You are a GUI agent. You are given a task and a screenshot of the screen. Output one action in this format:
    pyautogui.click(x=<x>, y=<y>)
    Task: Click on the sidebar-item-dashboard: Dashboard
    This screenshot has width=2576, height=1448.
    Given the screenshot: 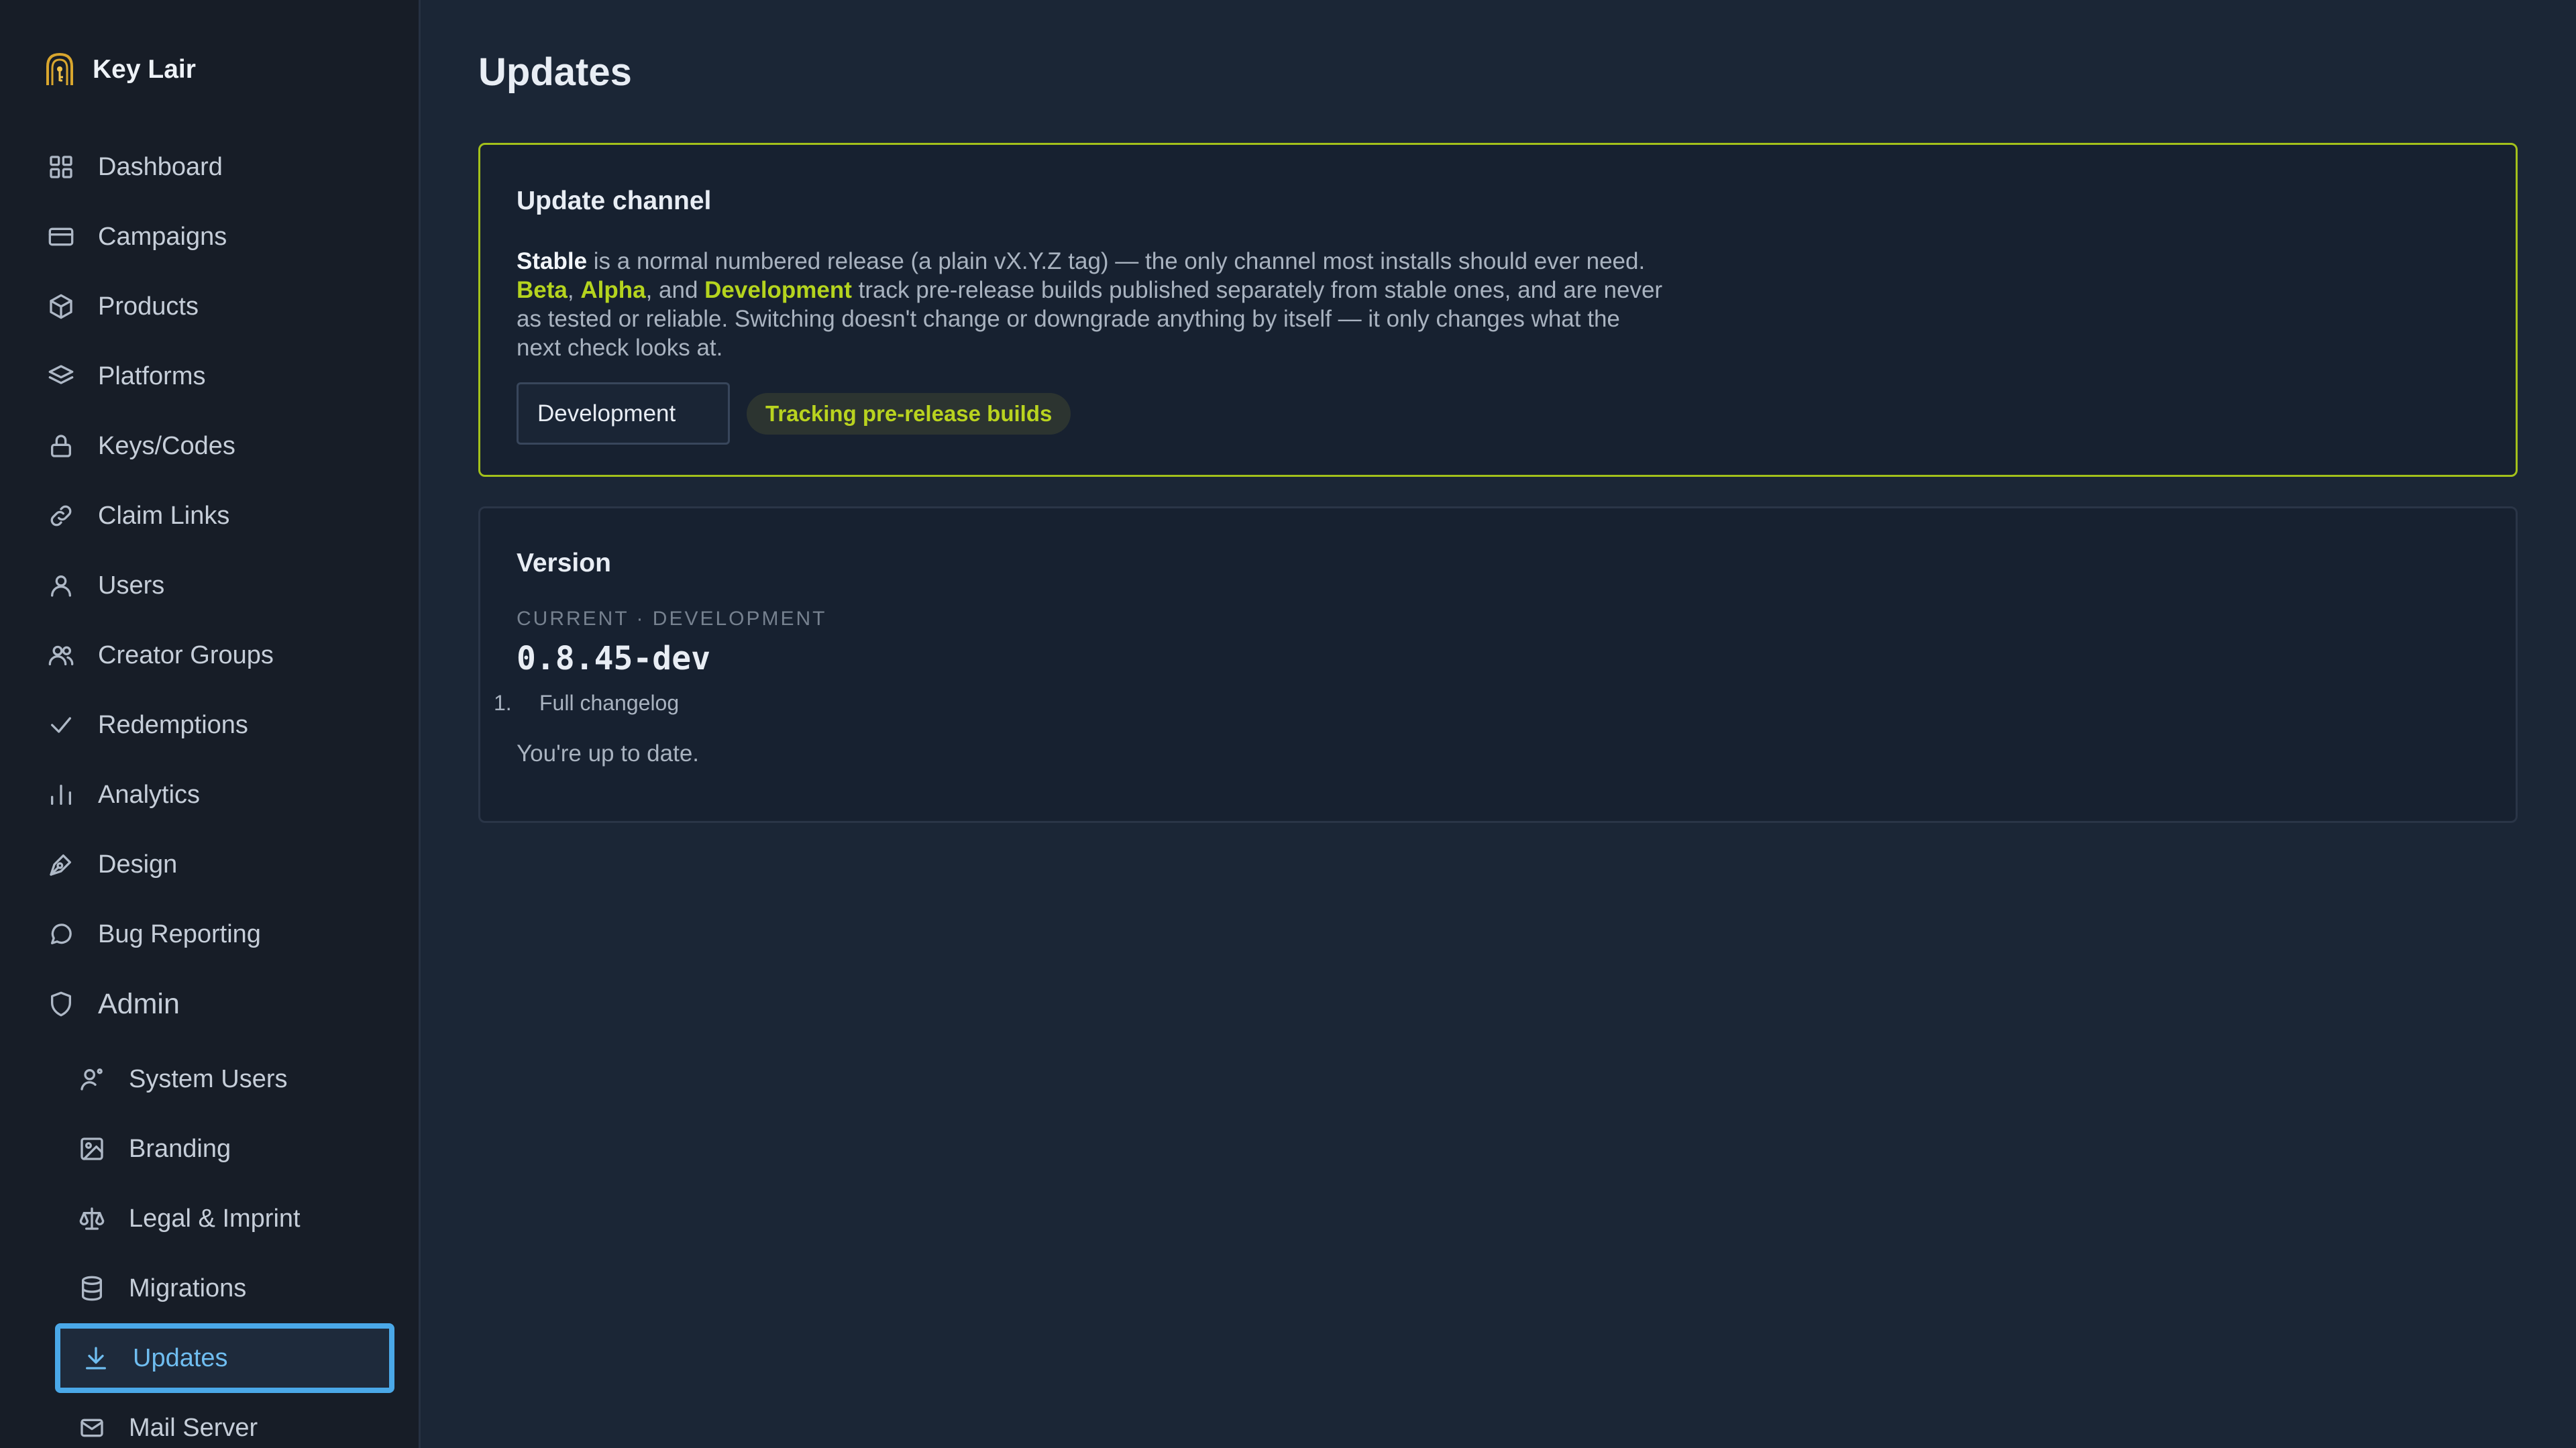 What is the action you would take?
    pyautogui.click(x=209, y=167)
    